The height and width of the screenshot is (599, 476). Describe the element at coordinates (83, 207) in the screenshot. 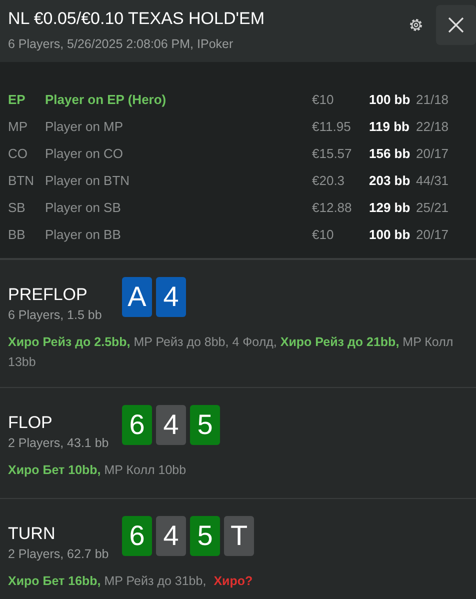

I see `player-name: Player on SB` at that location.